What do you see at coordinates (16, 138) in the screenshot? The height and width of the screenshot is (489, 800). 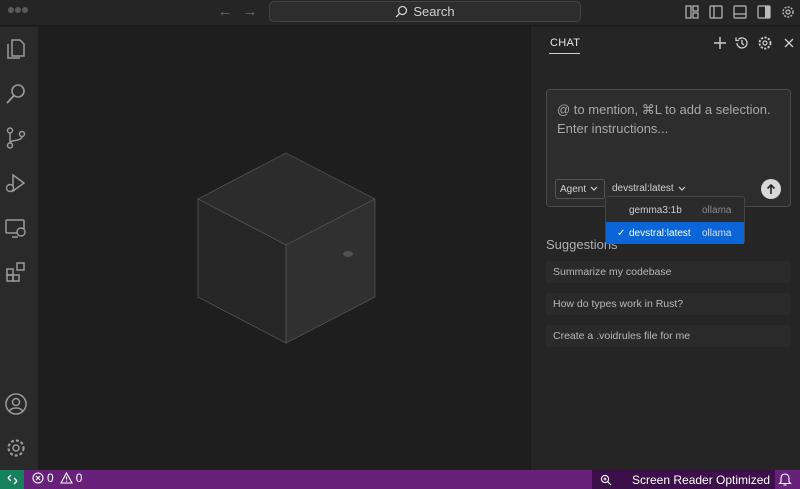 I see `source-control-icon` at bounding box center [16, 138].